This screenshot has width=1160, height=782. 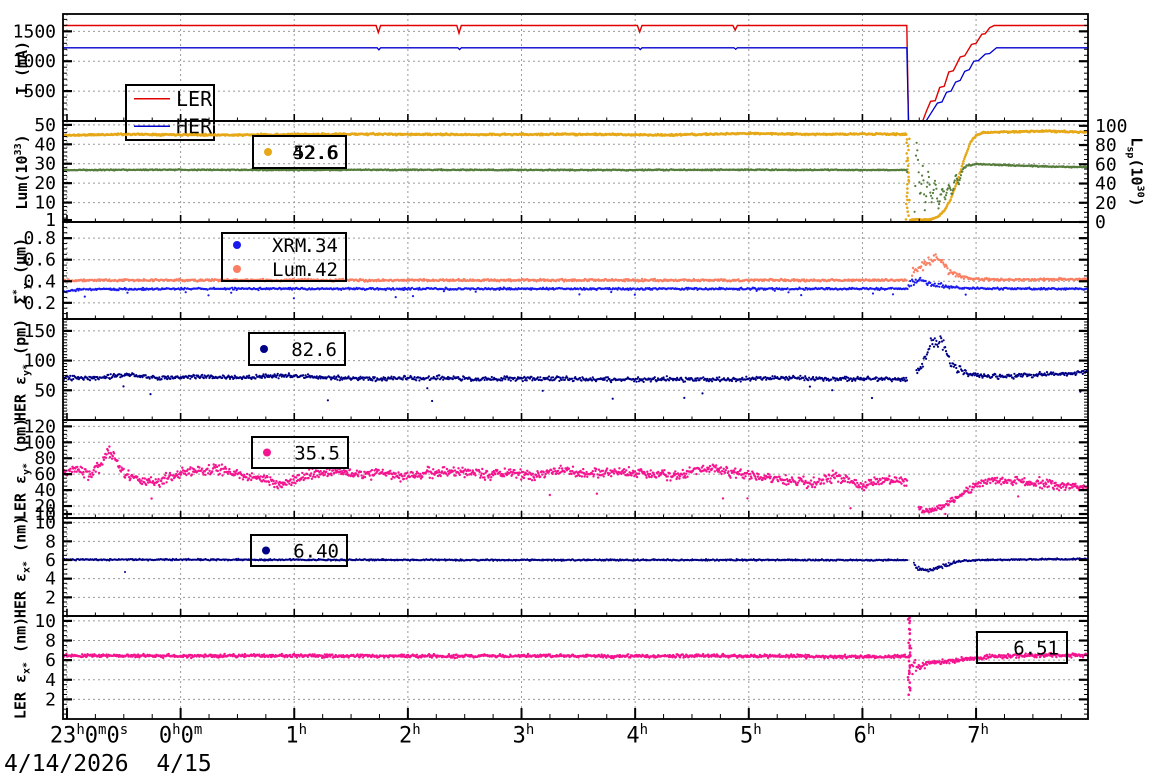 I want to click on series-LER-current, so click(x=575, y=72).